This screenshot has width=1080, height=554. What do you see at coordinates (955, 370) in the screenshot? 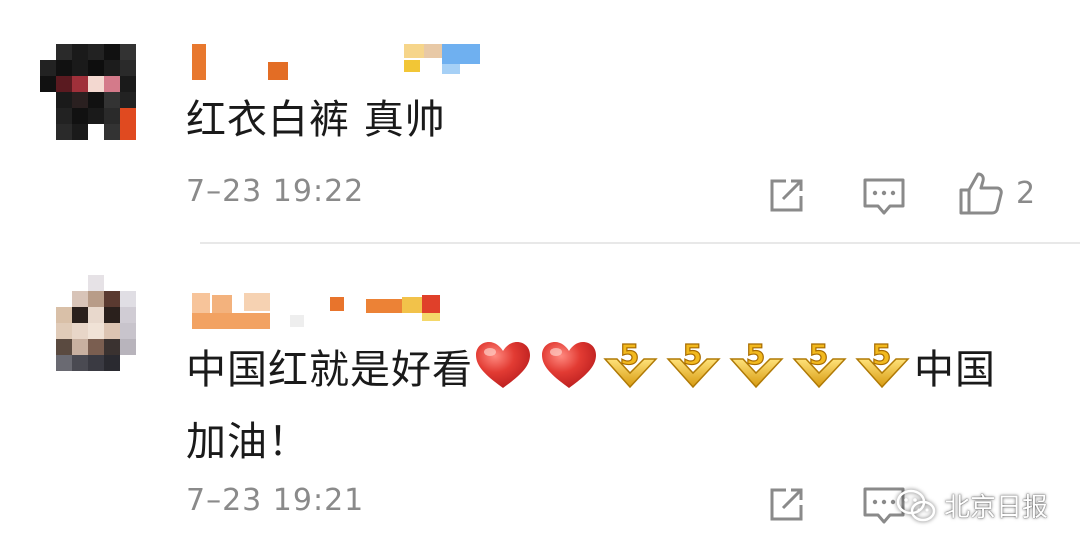
I see `comment-text-part: 中国` at bounding box center [955, 370].